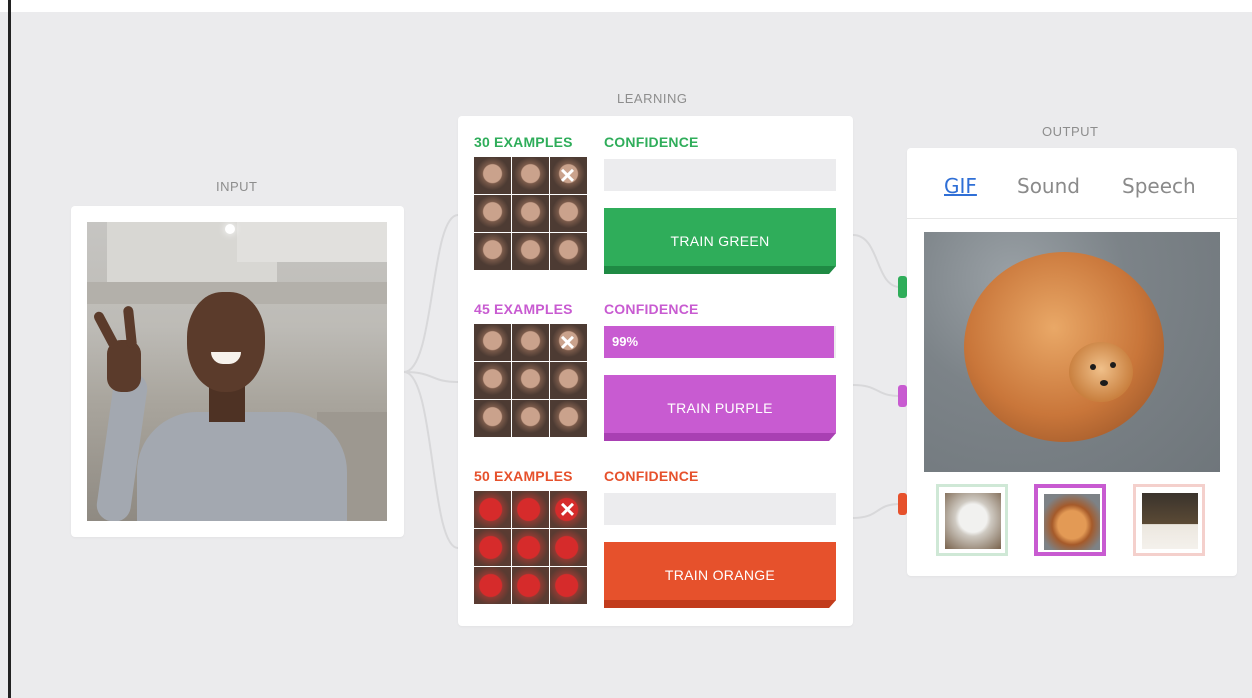 This screenshot has width=1252, height=698. Describe the element at coordinates (626, 6) in the screenshot. I see `top-strip` at that location.